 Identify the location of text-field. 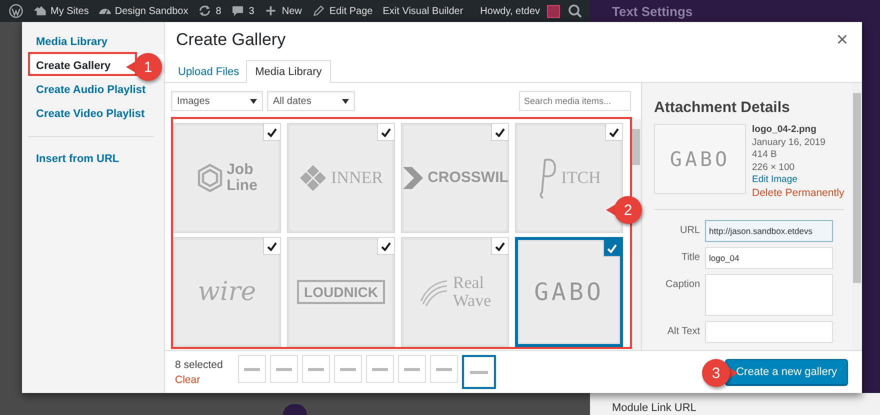
(769, 332).